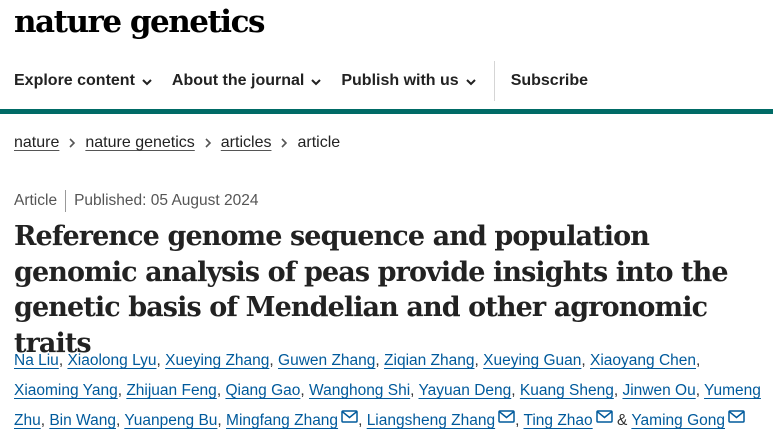  What do you see at coordinates (217, 360) in the screenshot?
I see `author-link: Xueying Zhang` at bounding box center [217, 360].